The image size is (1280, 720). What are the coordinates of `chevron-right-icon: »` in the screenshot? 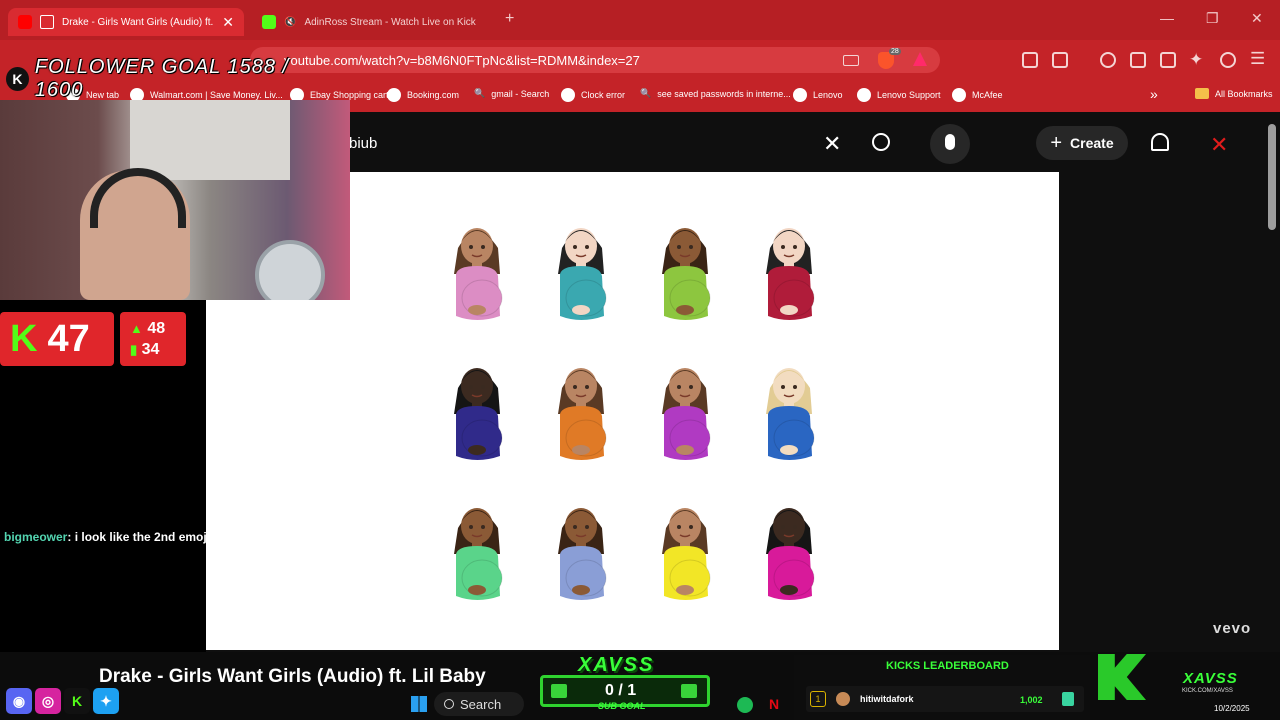 It's located at (1154, 94).